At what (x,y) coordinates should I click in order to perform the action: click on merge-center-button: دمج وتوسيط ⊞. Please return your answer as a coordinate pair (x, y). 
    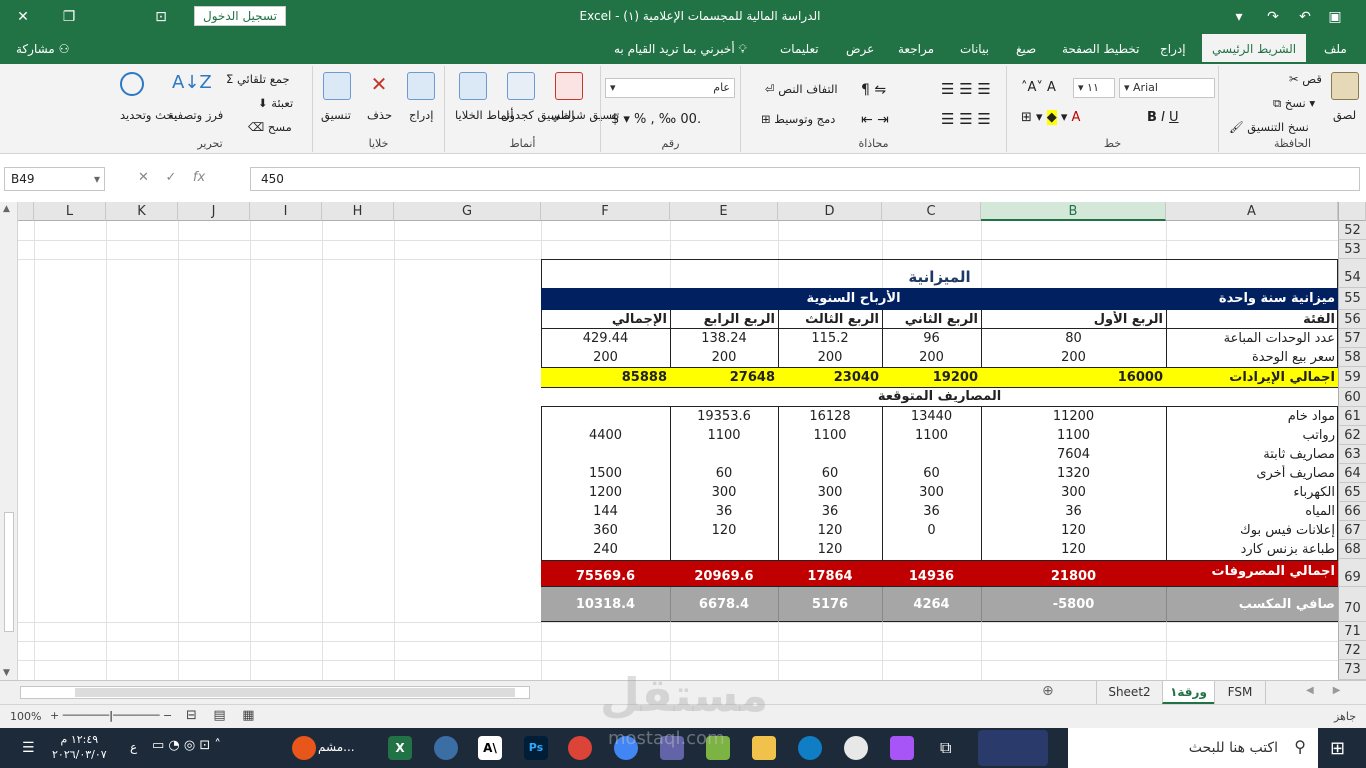
    Looking at the image, I should click on (798, 119).